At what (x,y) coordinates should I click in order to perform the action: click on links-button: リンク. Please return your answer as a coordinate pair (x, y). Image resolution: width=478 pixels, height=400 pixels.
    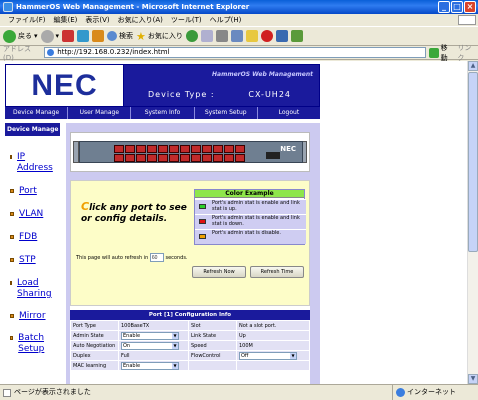
    Looking at the image, I should click on (467, 53).